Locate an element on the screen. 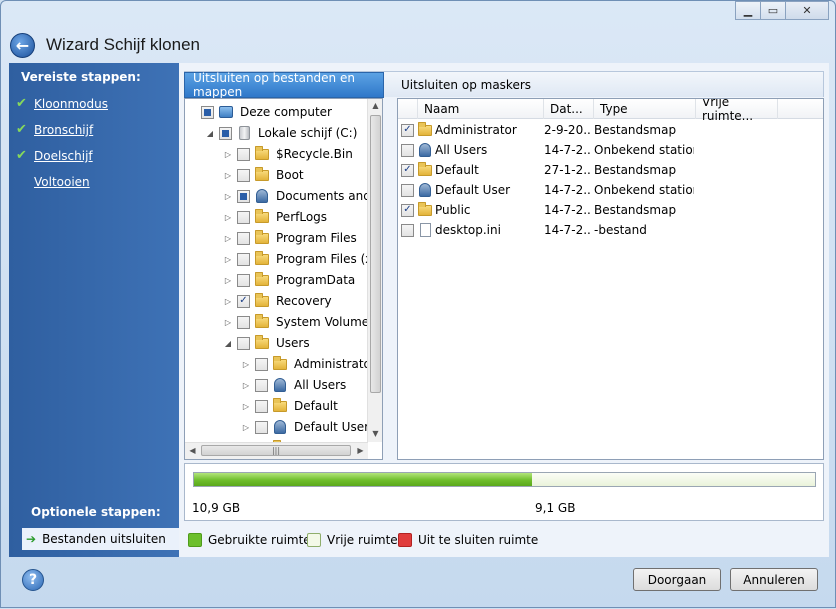 The height and width of the screenshot is (609, 836). scroll-up-icon: ▲ is located at coordinates (375, 105).